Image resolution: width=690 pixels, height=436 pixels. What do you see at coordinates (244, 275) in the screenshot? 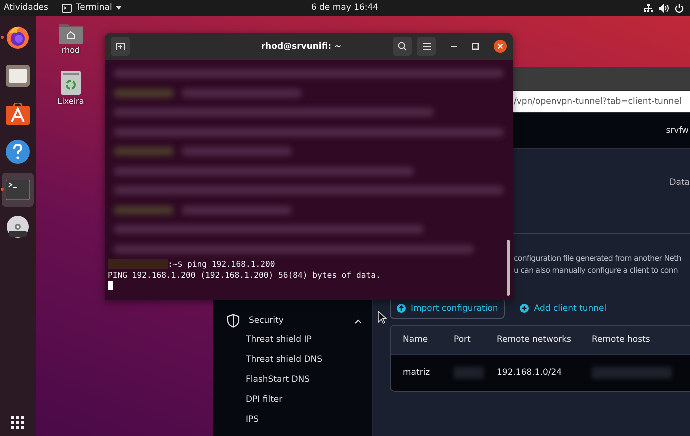
I see `output-line: PING 192.168.1.200 (192.168.1.200) 56(84) bytes of data.` at bounding box center [244, 275].